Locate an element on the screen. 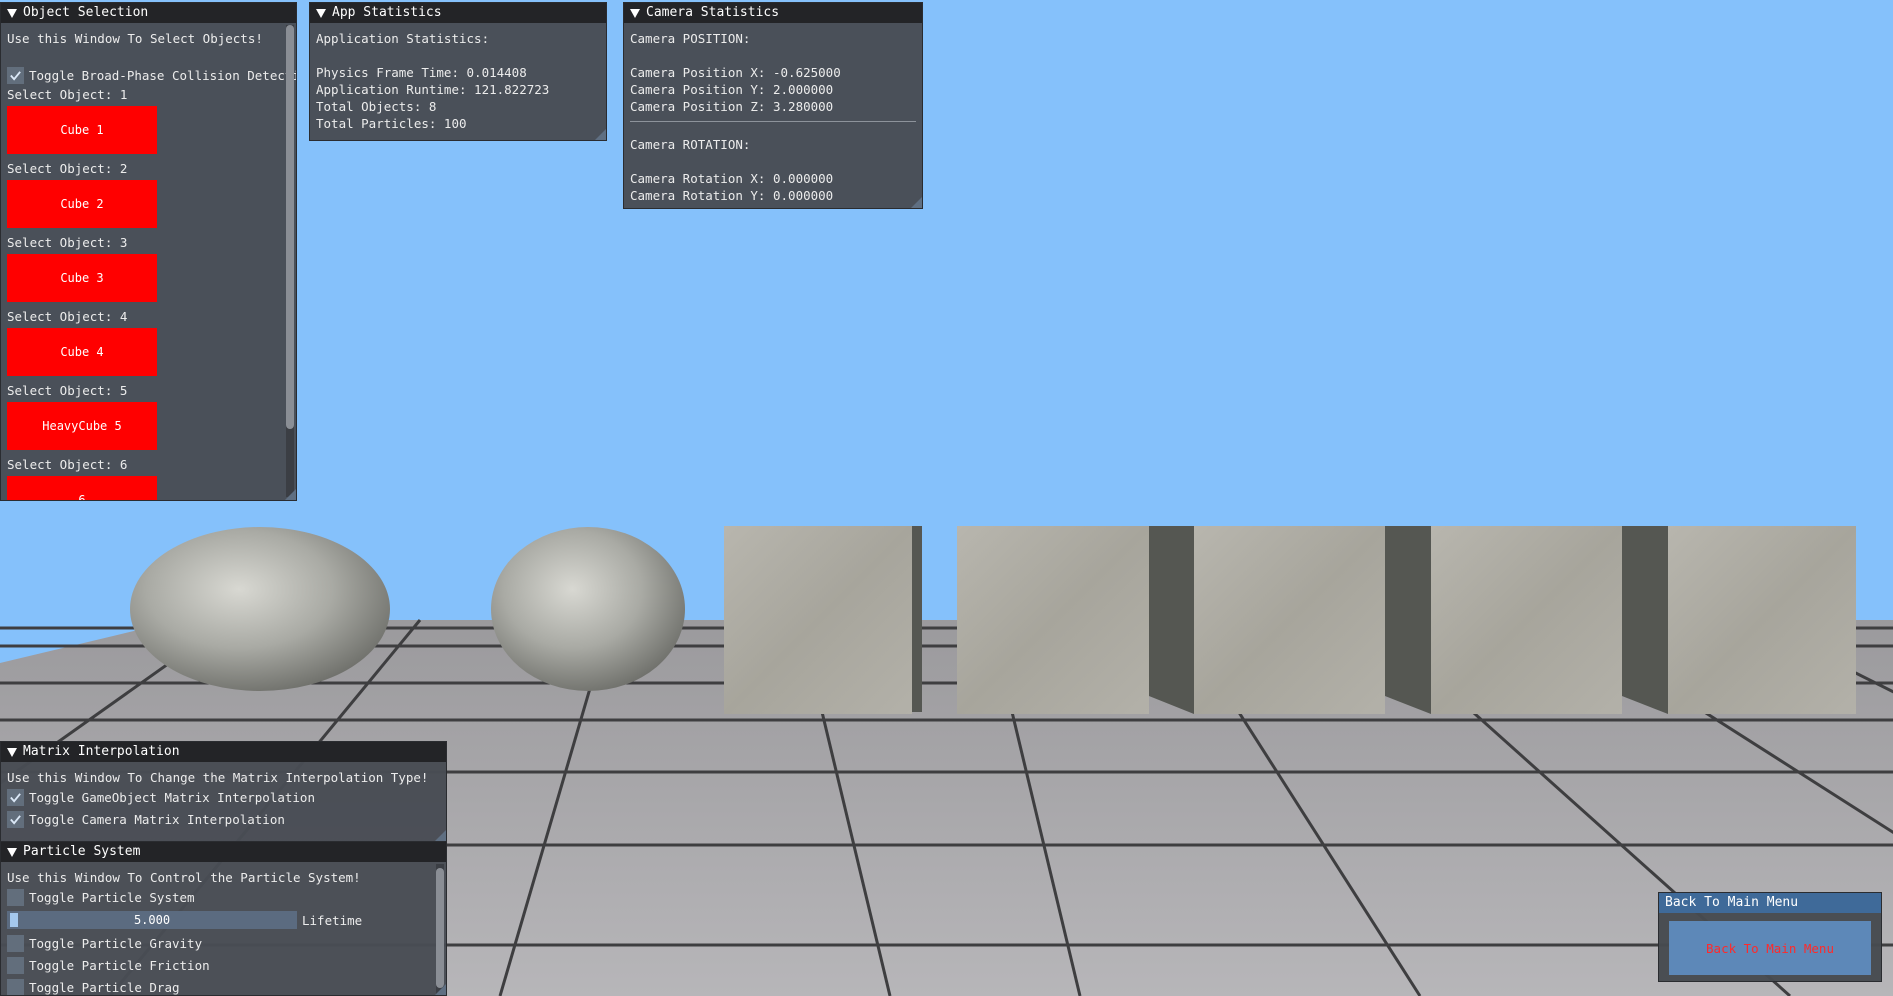 The height and width of the screenshot is (996, 1893). camera-statistics-titlebar: Camera Statistics is located at coordinates (773, 13).